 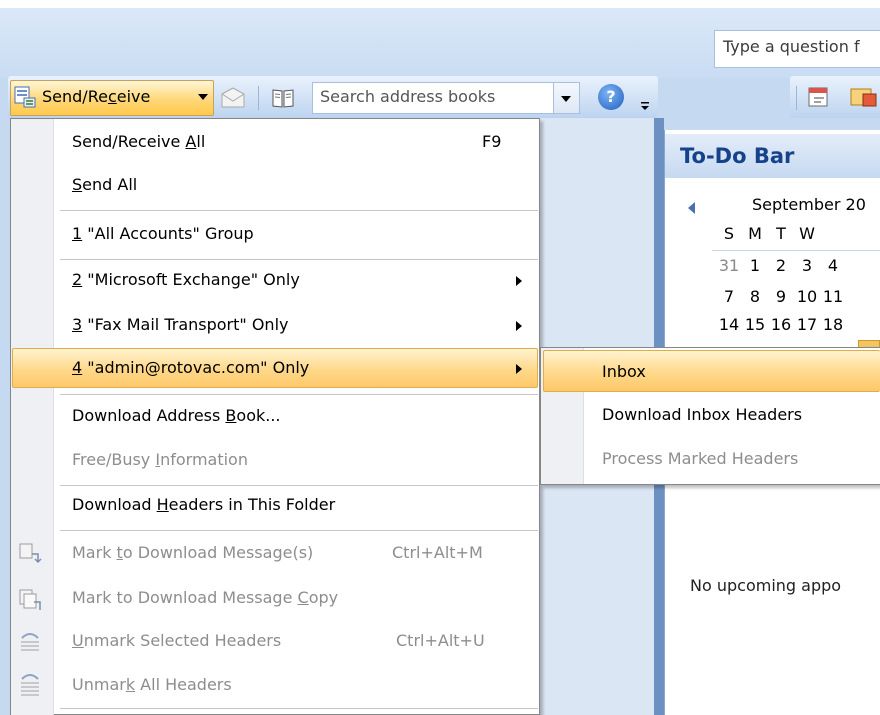 I want to click on menu-item-admin-rotovac-only: 4 "admin@rotovac.com" Only, so click(x=190, y=367).